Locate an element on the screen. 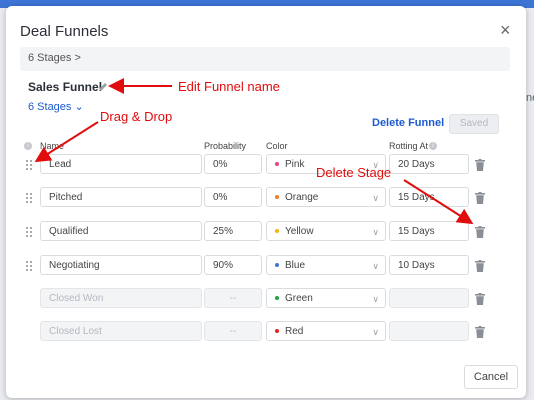  annotation-delete-stage: Delete Stage is located at coordinates (354, 172).